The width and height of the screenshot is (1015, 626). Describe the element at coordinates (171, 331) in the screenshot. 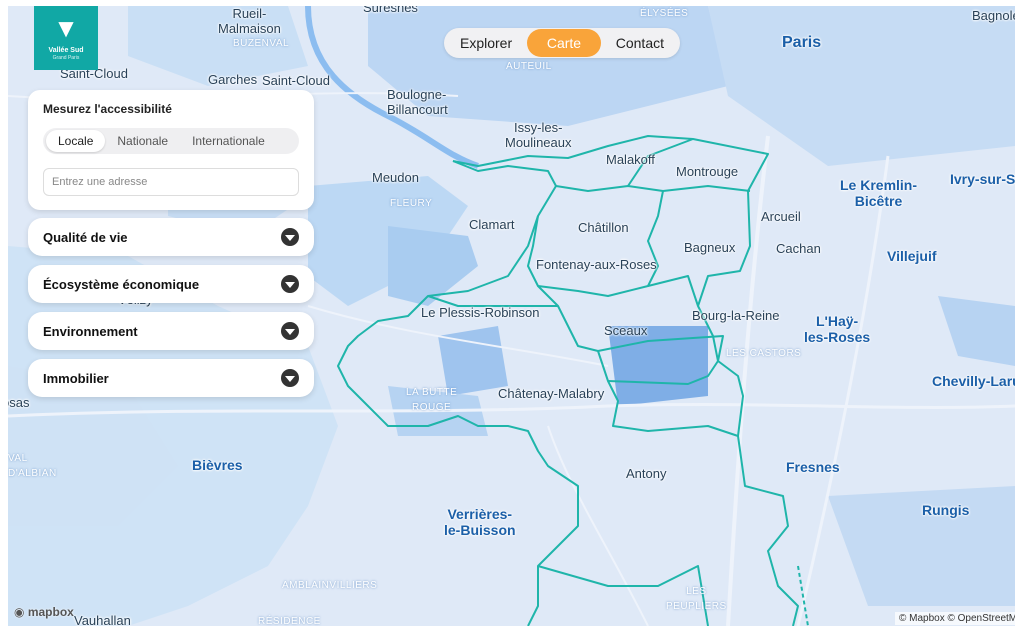

I see `section-environnement: Environnement` at that location.